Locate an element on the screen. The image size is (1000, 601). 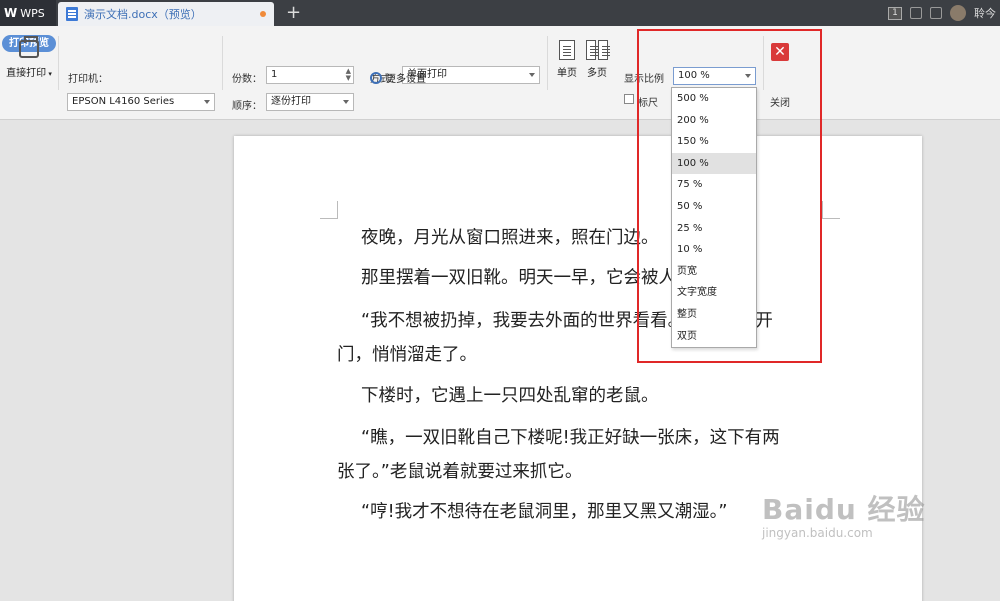
zoom-option: 100 % is located at coordinates (714, 163).